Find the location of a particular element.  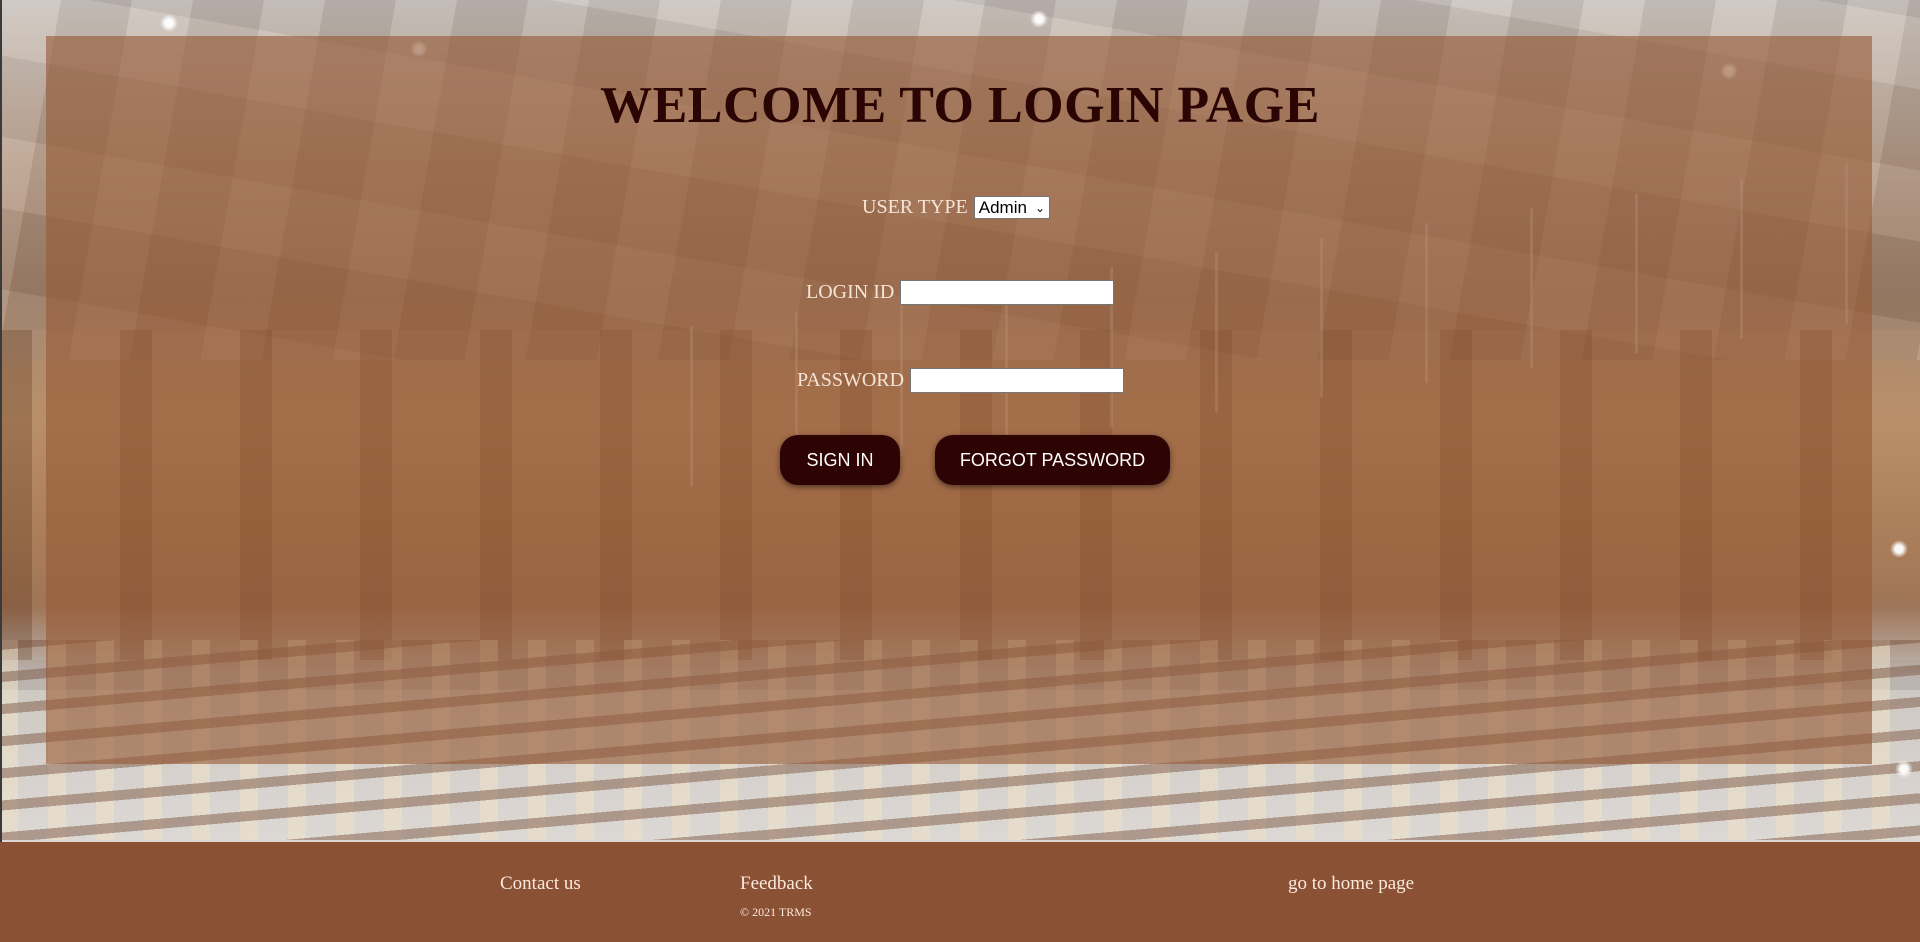

page-title: WELCOME TO LOGIN PAGE is located at coordinates (960, 105).